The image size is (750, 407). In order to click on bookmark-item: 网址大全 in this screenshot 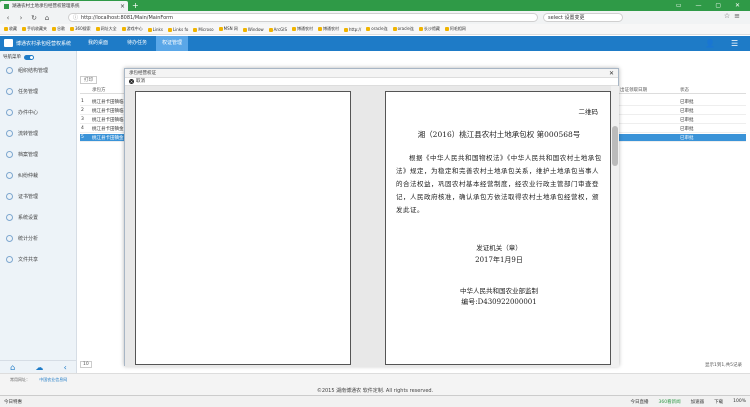, I will do `click(106, 29)`.